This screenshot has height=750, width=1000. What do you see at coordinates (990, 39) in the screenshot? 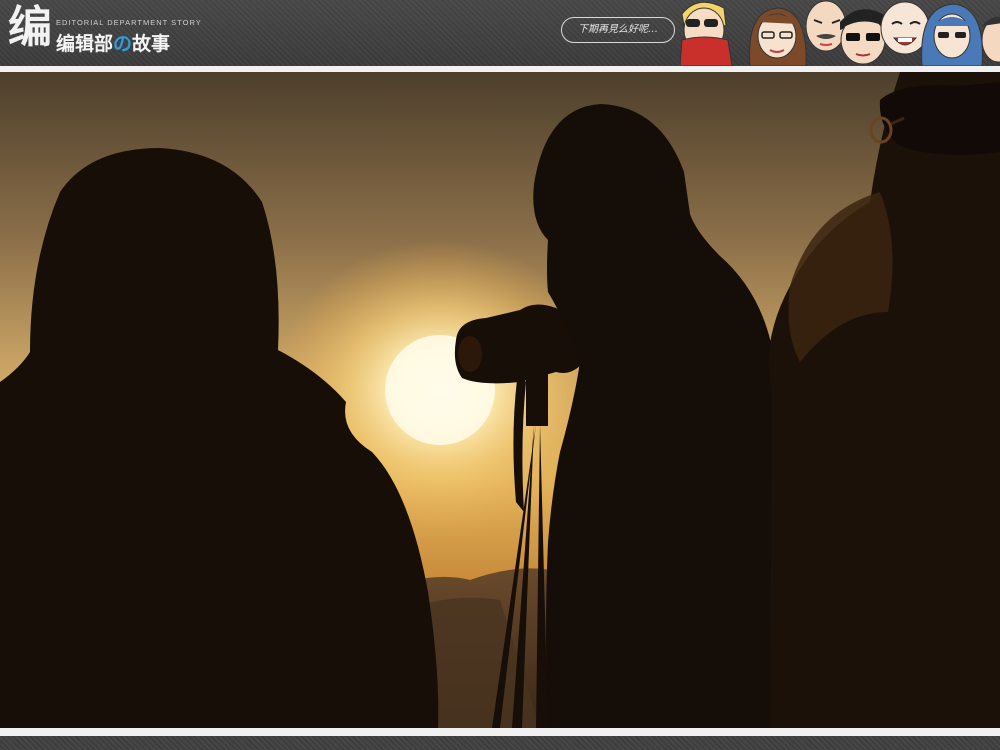
I see `face-partial-icon` at bounding box center [990, 39].